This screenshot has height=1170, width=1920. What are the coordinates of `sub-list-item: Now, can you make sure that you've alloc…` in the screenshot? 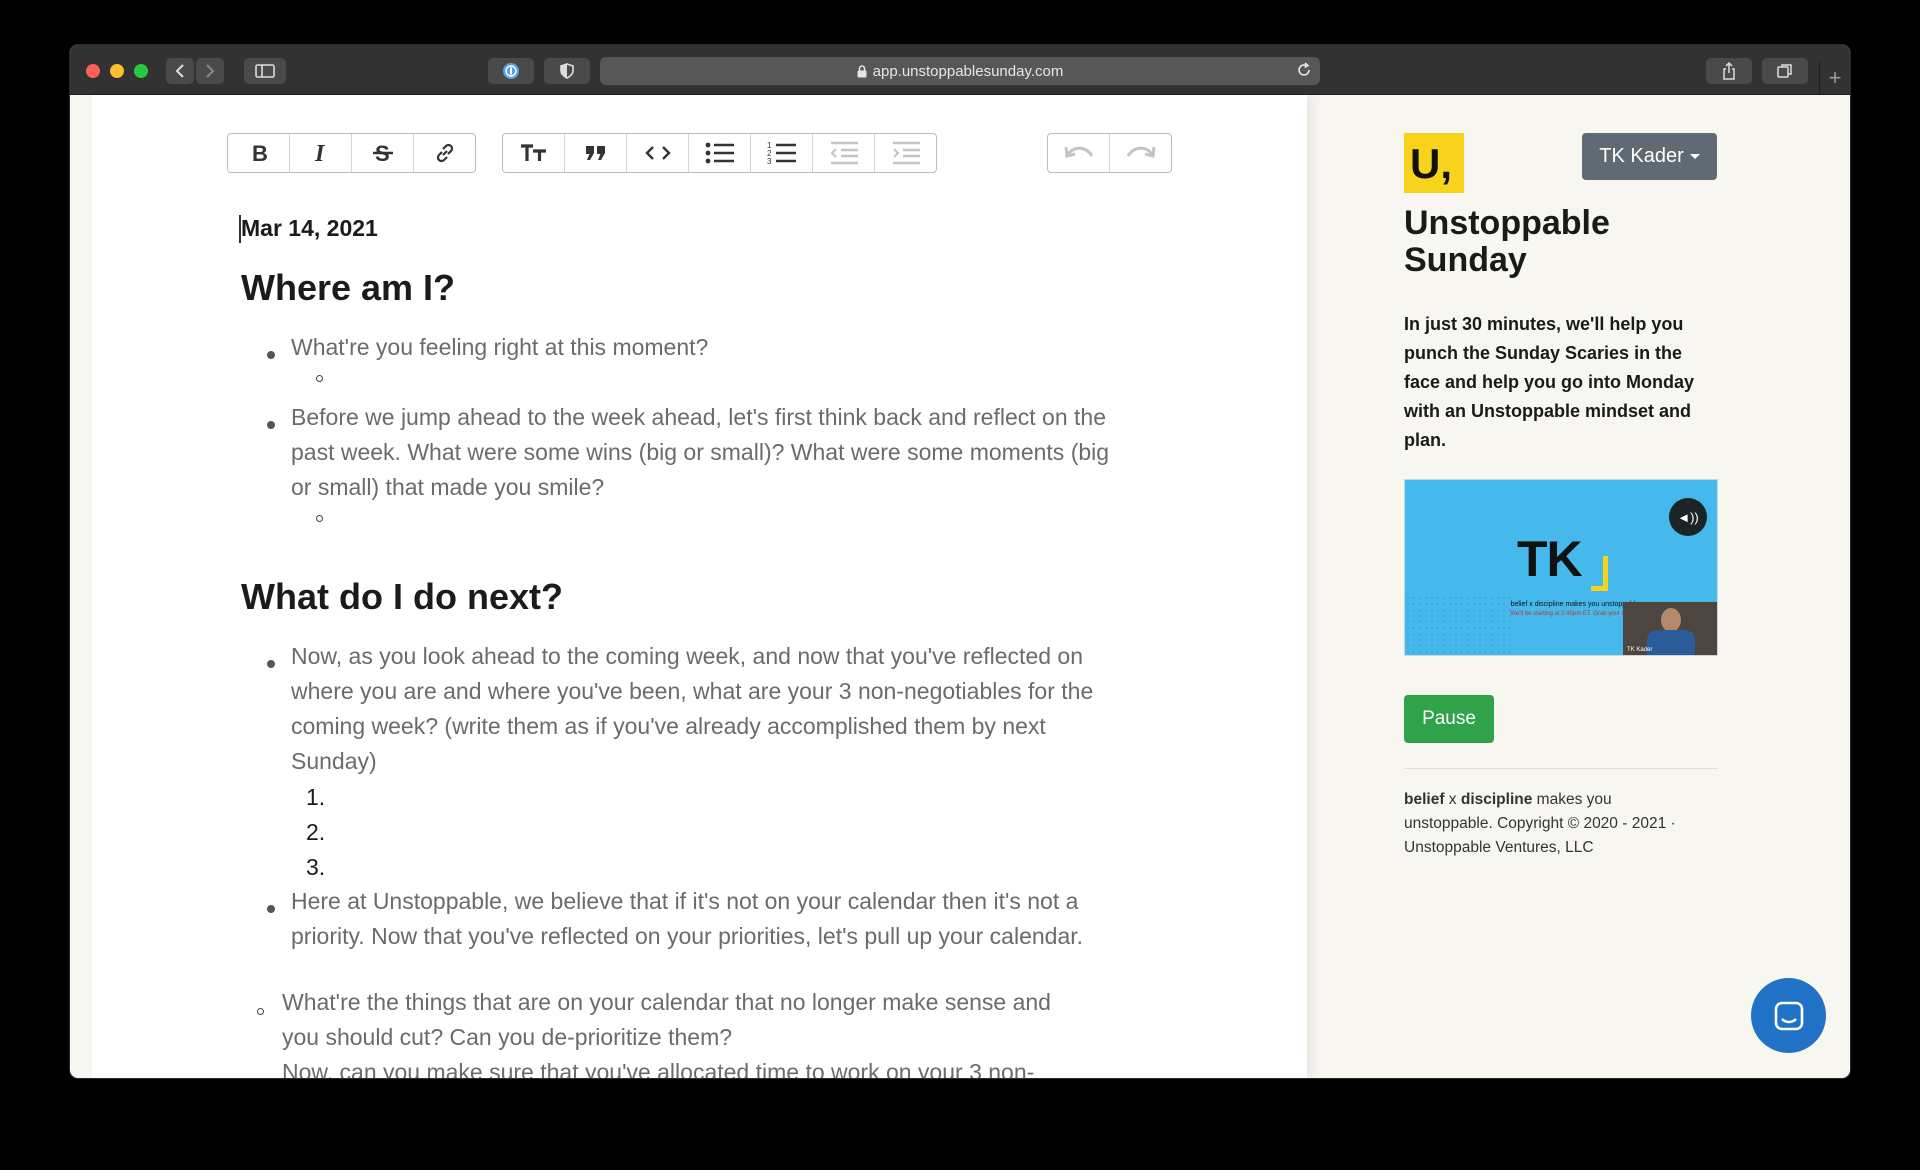 It's located at (658, 1068).